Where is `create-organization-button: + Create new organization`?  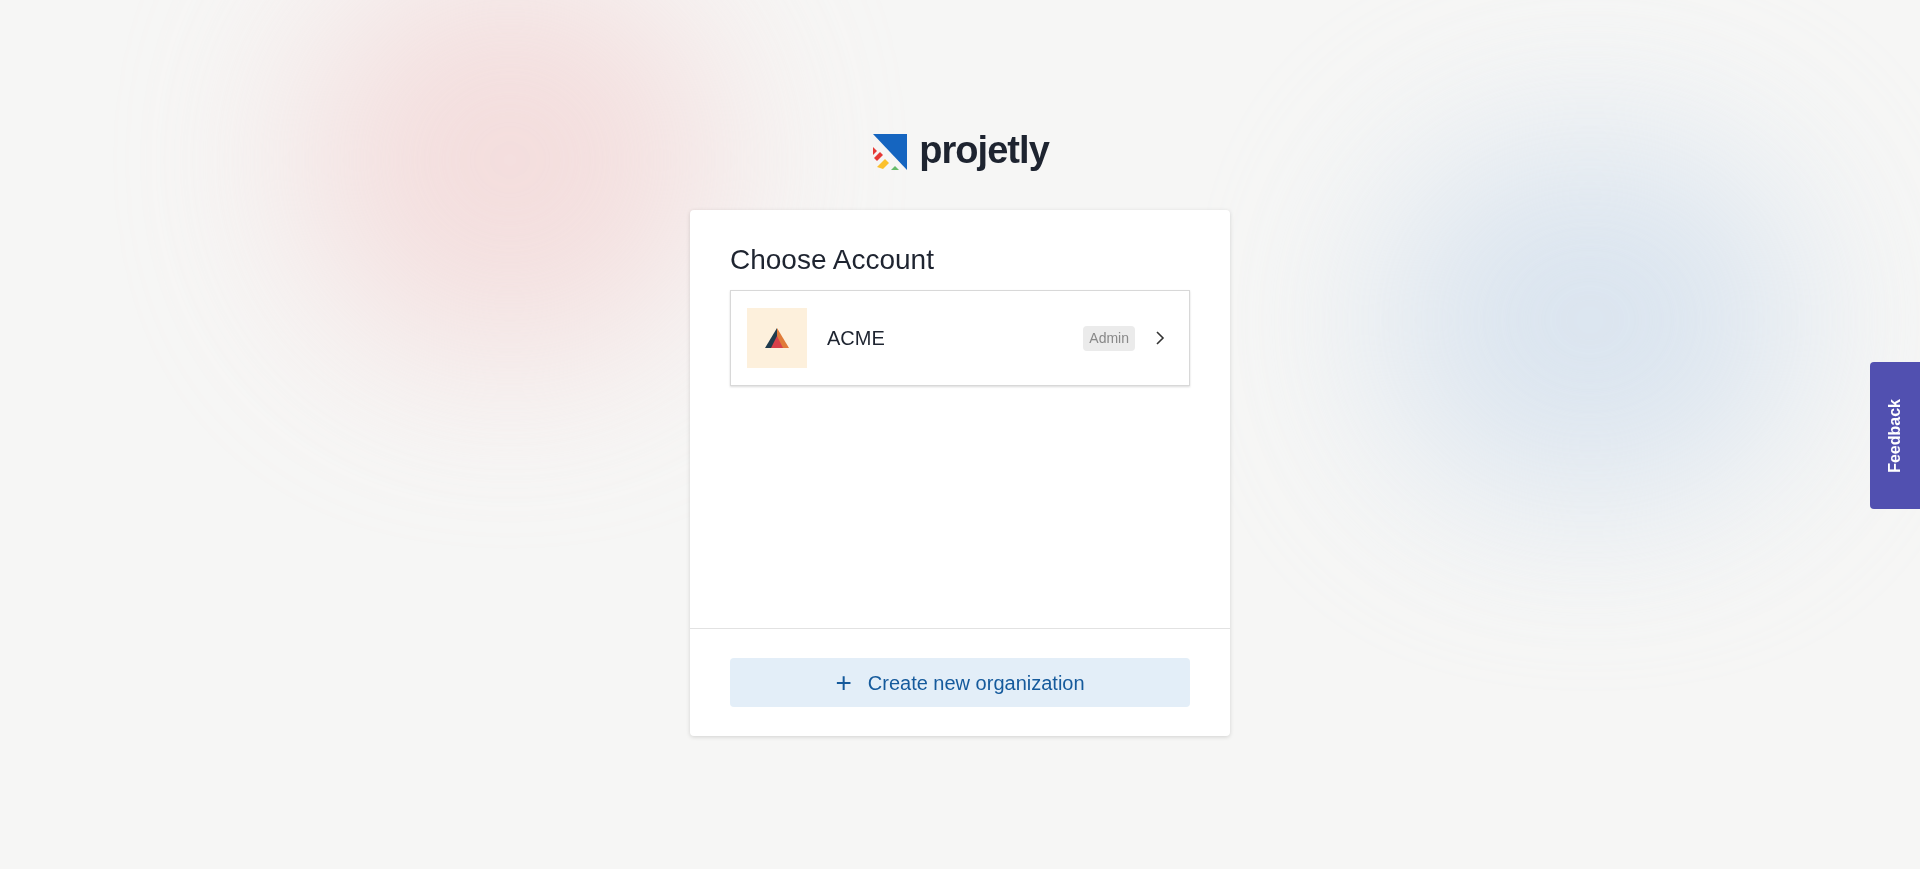
create-organization-button: + Create new organization is located at coordinates (960, 682).